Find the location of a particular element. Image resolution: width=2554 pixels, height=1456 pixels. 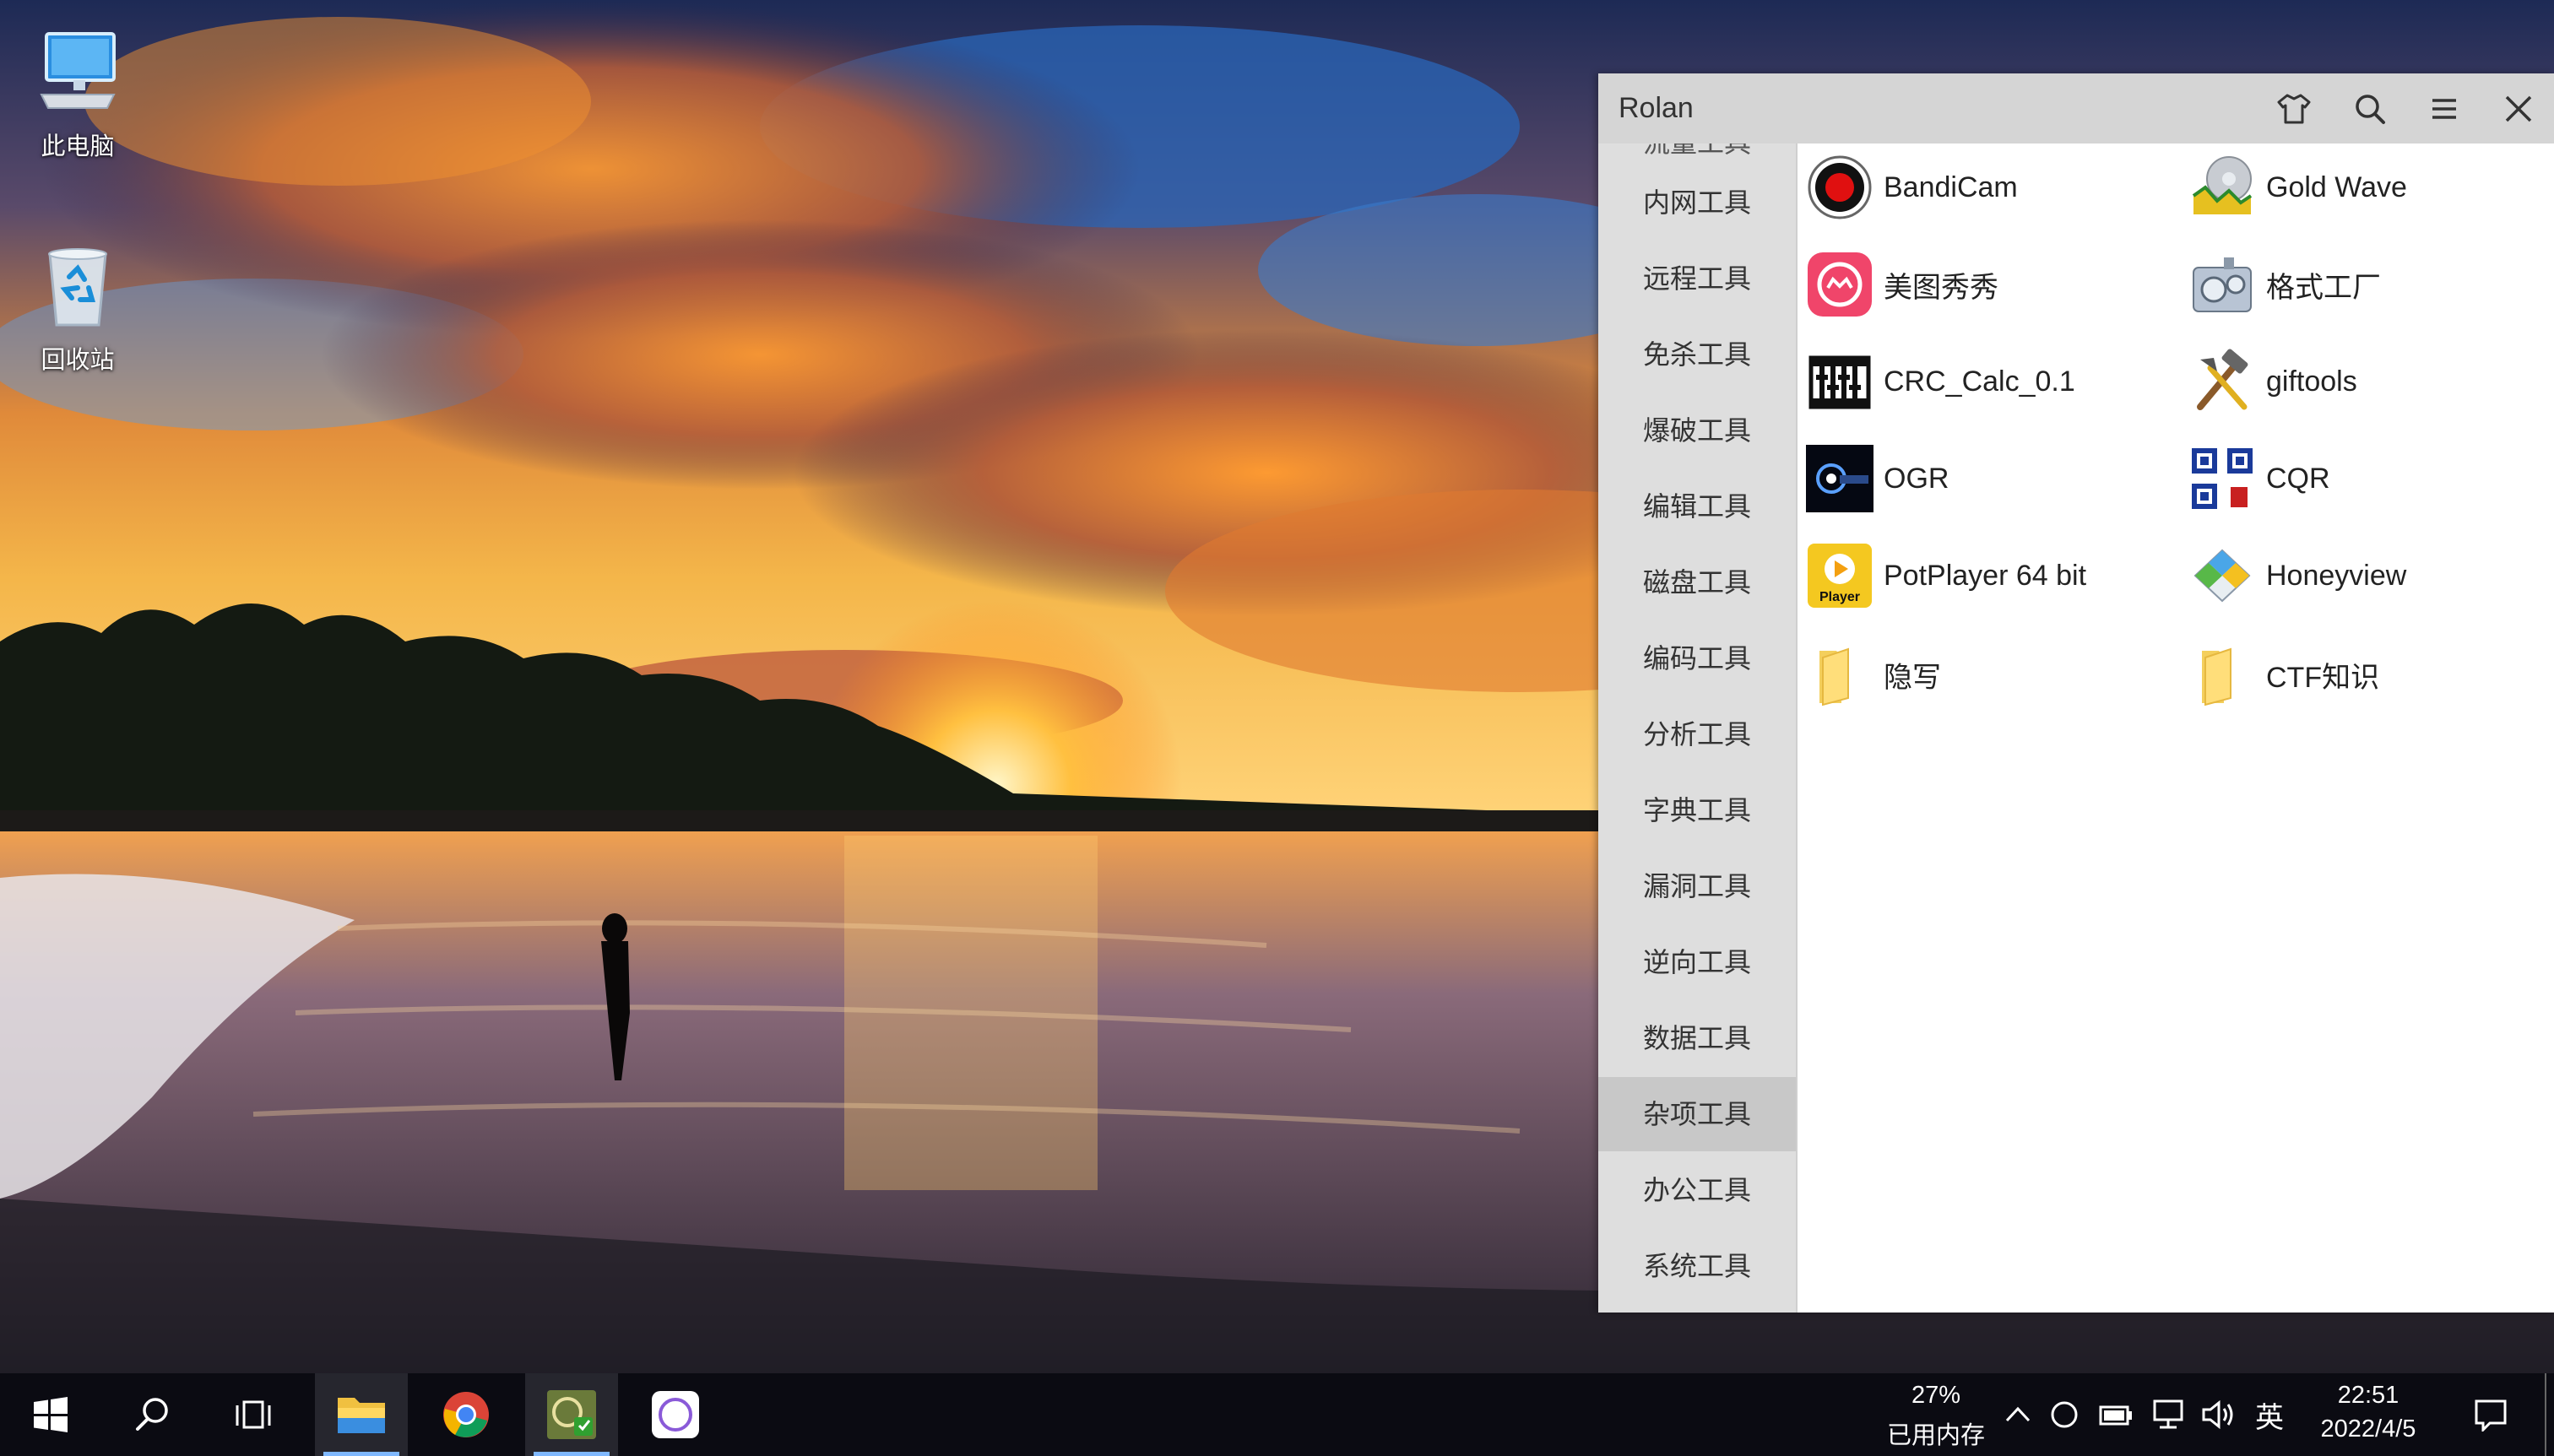

circle-app-icon is located at coordinates (675, 1414).